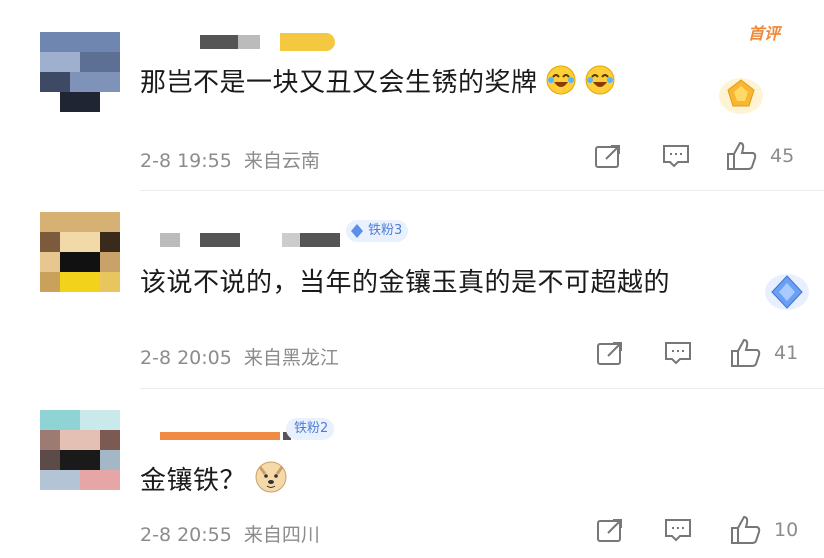 The height and width of the screenshot is (558, 824). What do you see at coordinates (186, 535) in the screenshot?
I see `comment-date: 2-8 20:55` at bounding box center [186, 535].